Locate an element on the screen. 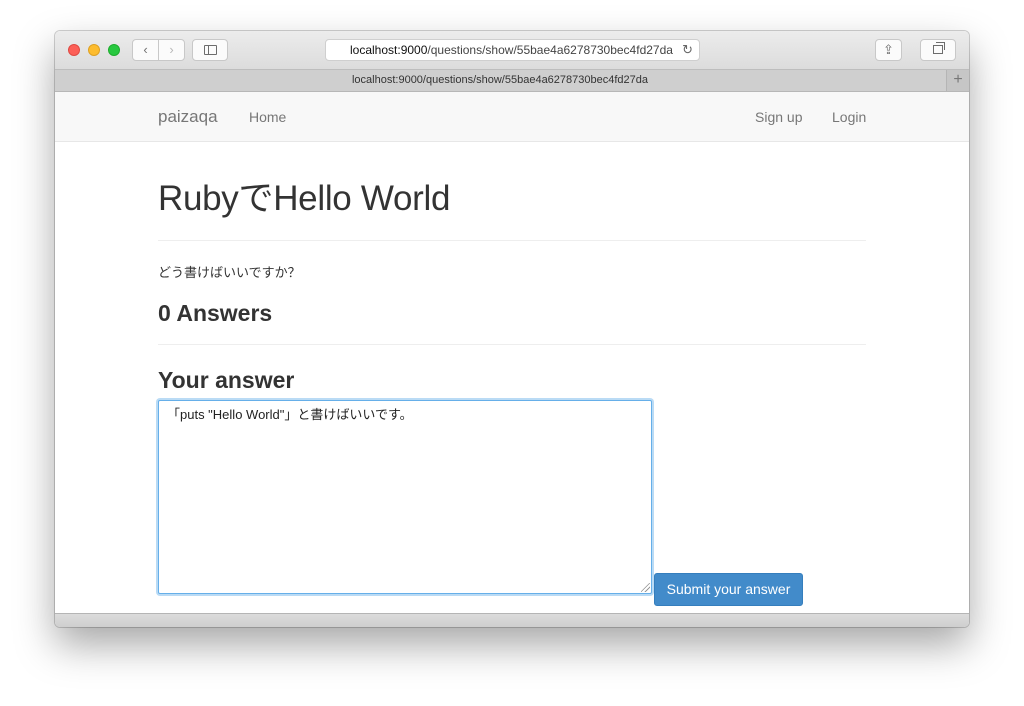 The height and width of the screenshot is (706, 1024). nav-home-link: Home is located at coordinates (267, 117).